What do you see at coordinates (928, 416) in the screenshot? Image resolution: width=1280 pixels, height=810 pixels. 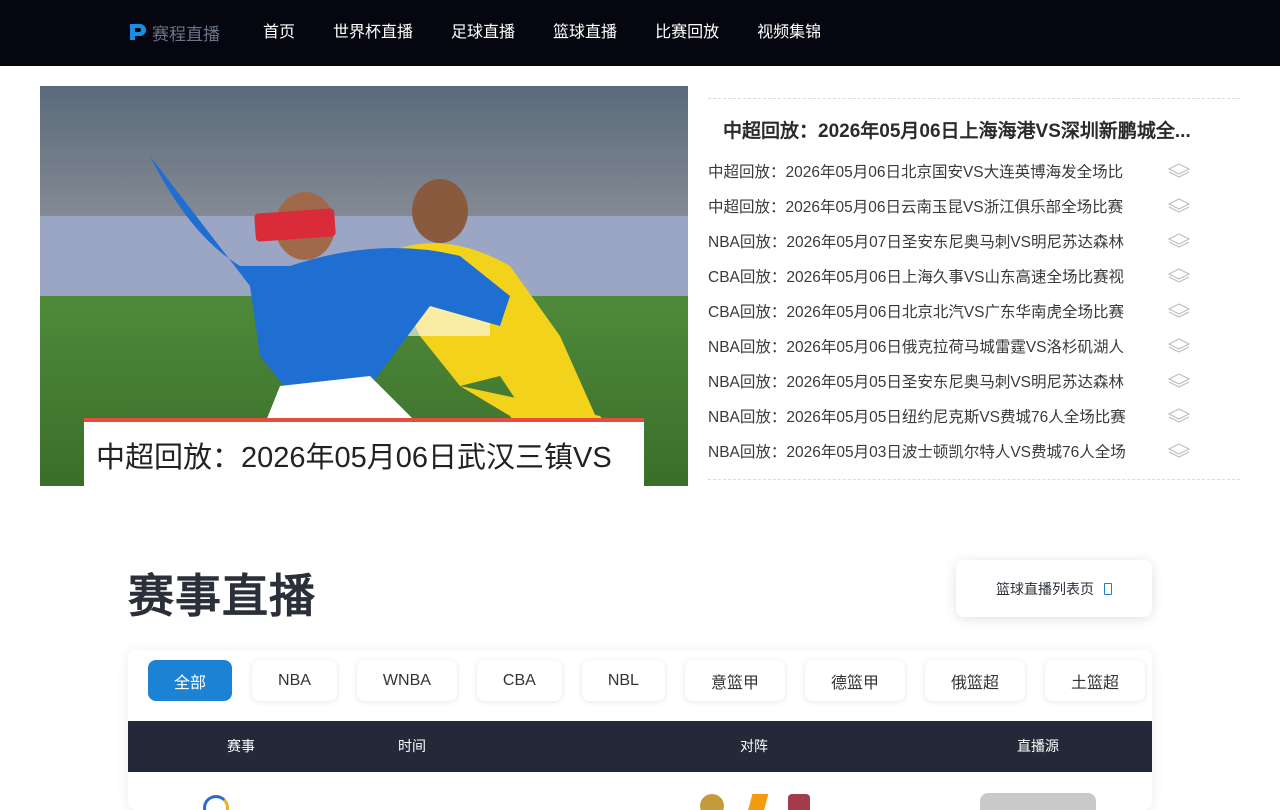 I see `news-item-title: NBA回放：2026年05月05日纽约尼克斯VS费城76人全场比赛` at bounding box center [928, 416].